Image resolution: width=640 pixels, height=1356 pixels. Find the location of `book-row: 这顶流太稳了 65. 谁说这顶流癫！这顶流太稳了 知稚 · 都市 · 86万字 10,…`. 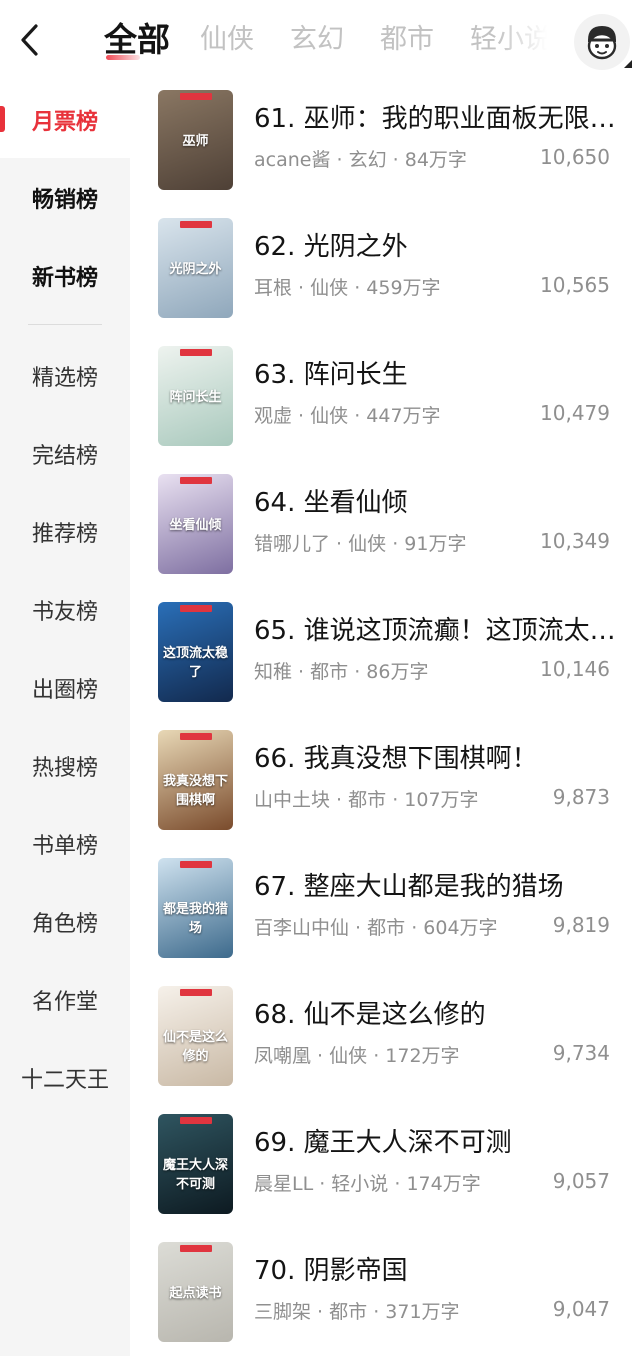

book-row: 这顶流太稳了 65. 谁说这顶流癫！这顶流太稳了 知稚 · 都市 · 86万字 10,… is located at coordinates (385, 660).